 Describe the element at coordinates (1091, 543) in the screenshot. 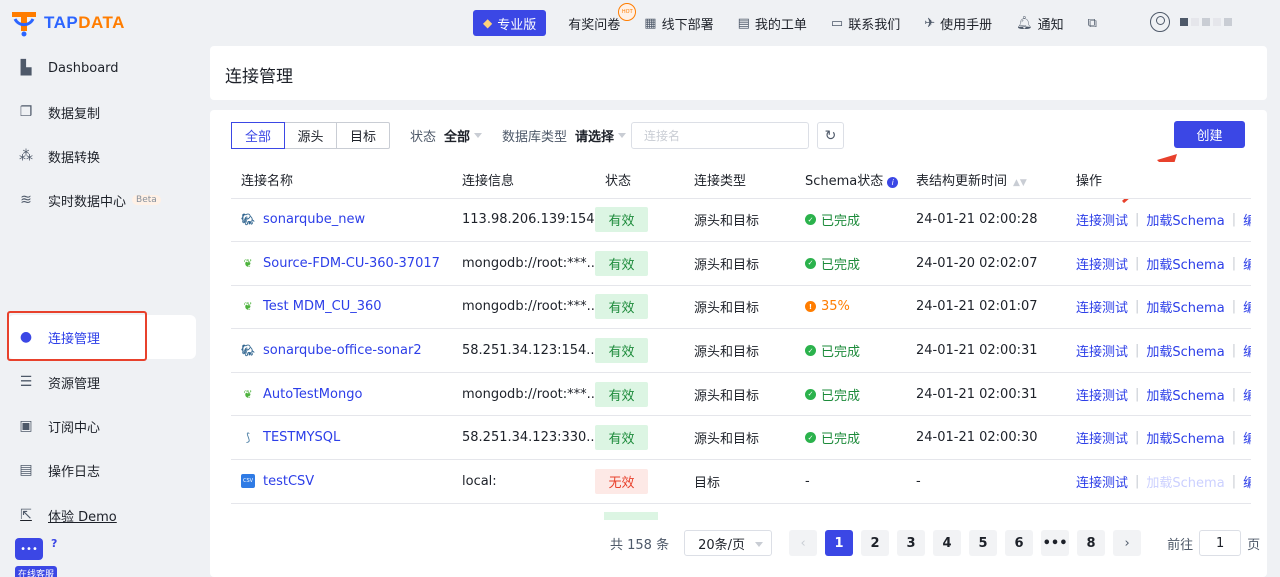

I see `page-button: 8` at that location.